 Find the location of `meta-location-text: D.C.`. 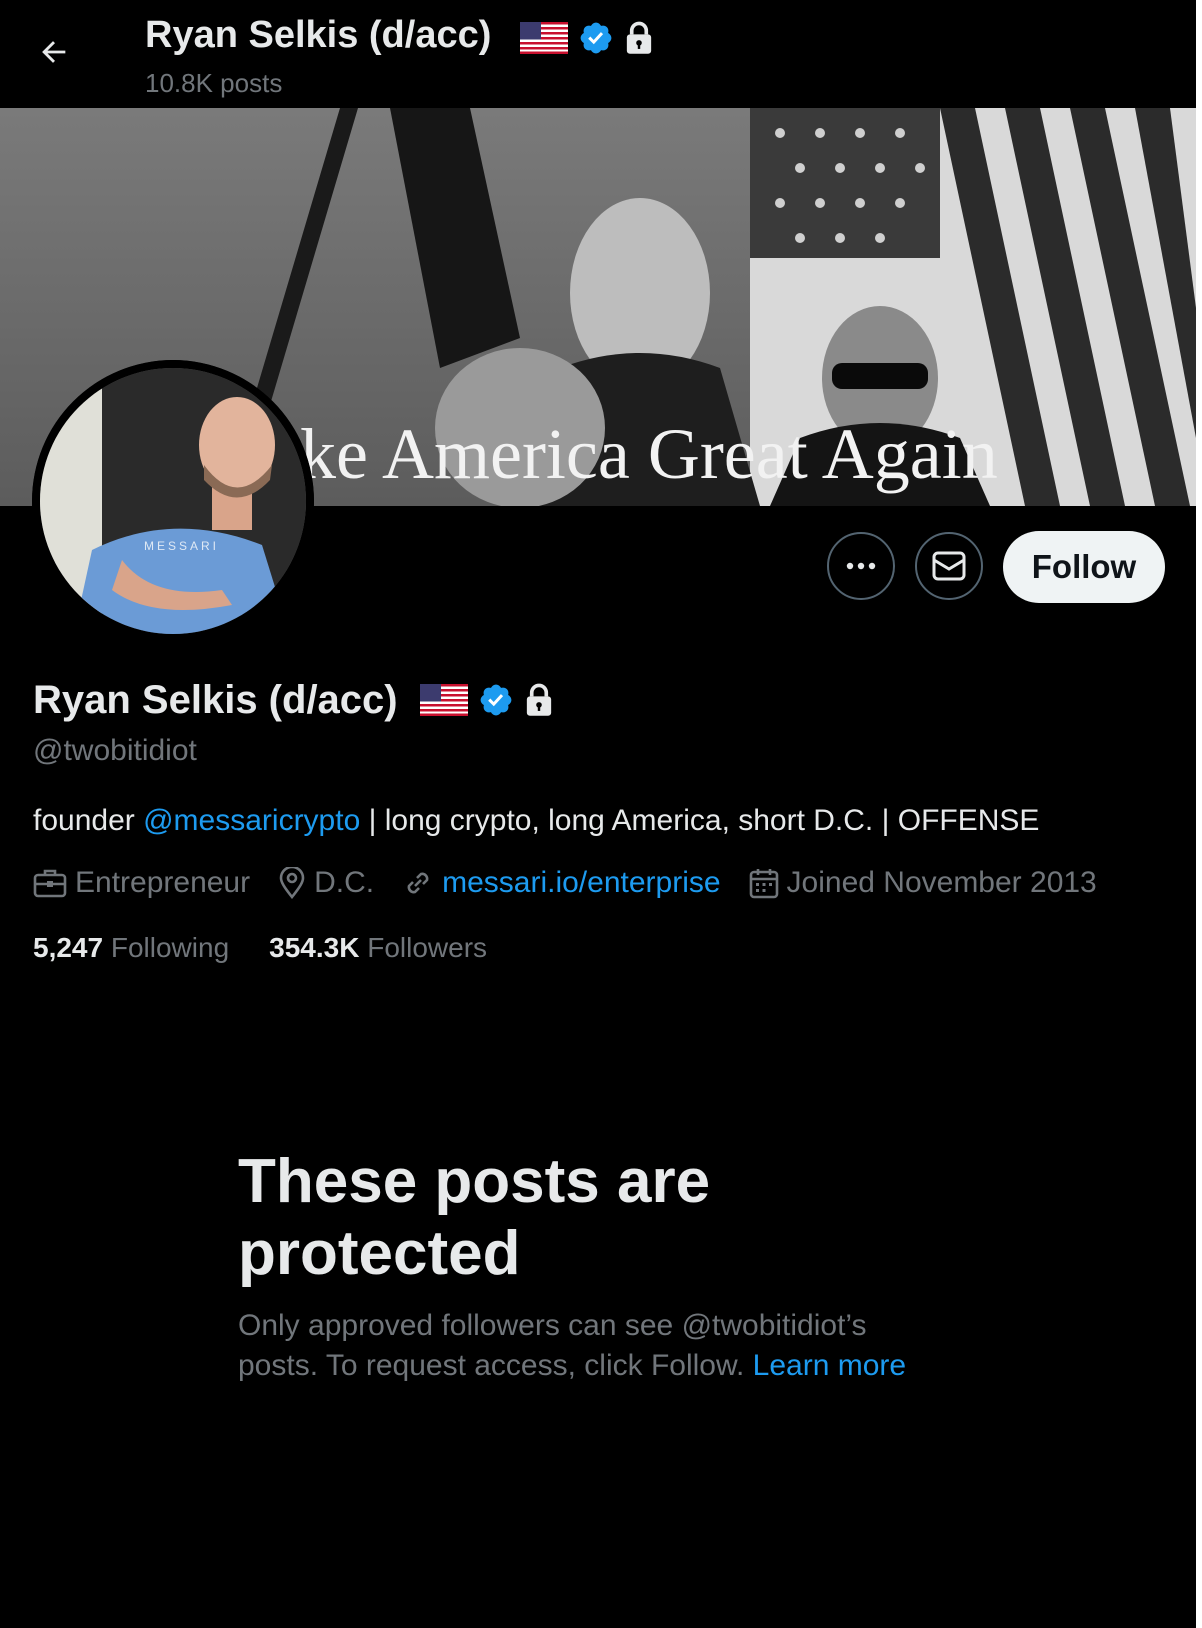

meta-location-text: D.C. is located at coordinates (344, 882).